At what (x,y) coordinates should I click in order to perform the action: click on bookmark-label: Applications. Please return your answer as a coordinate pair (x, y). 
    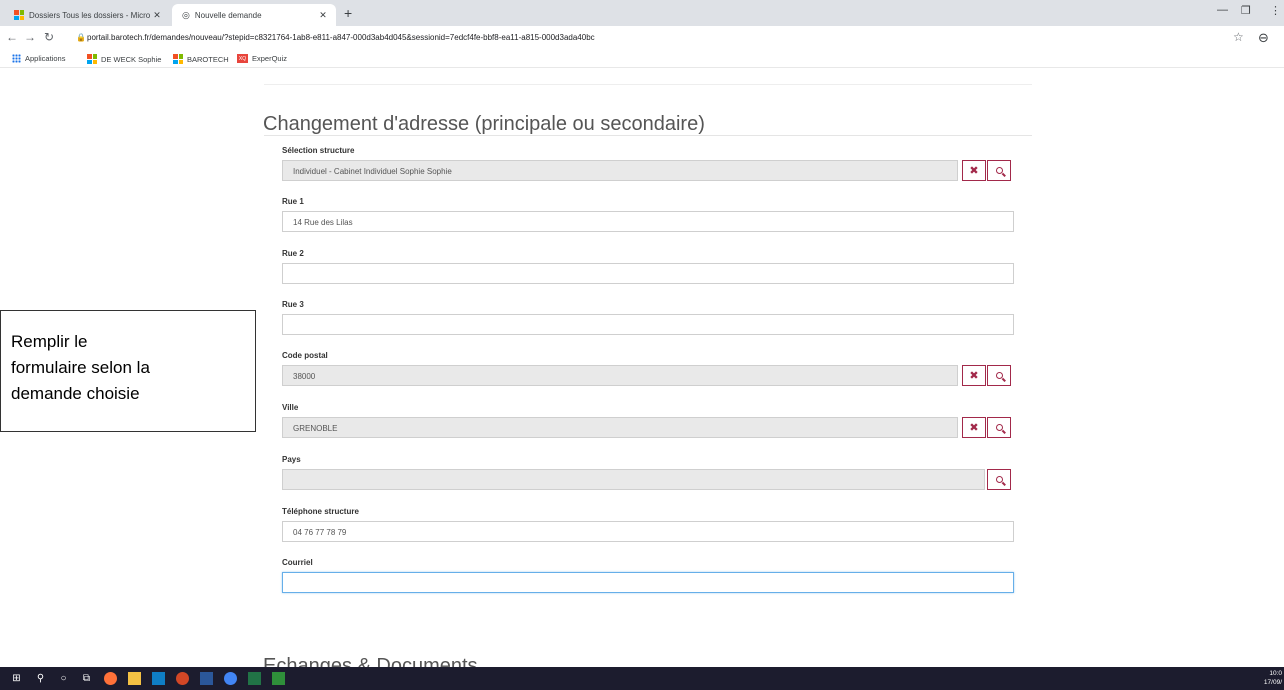
    Looking at the image, I should click on (45, 58).